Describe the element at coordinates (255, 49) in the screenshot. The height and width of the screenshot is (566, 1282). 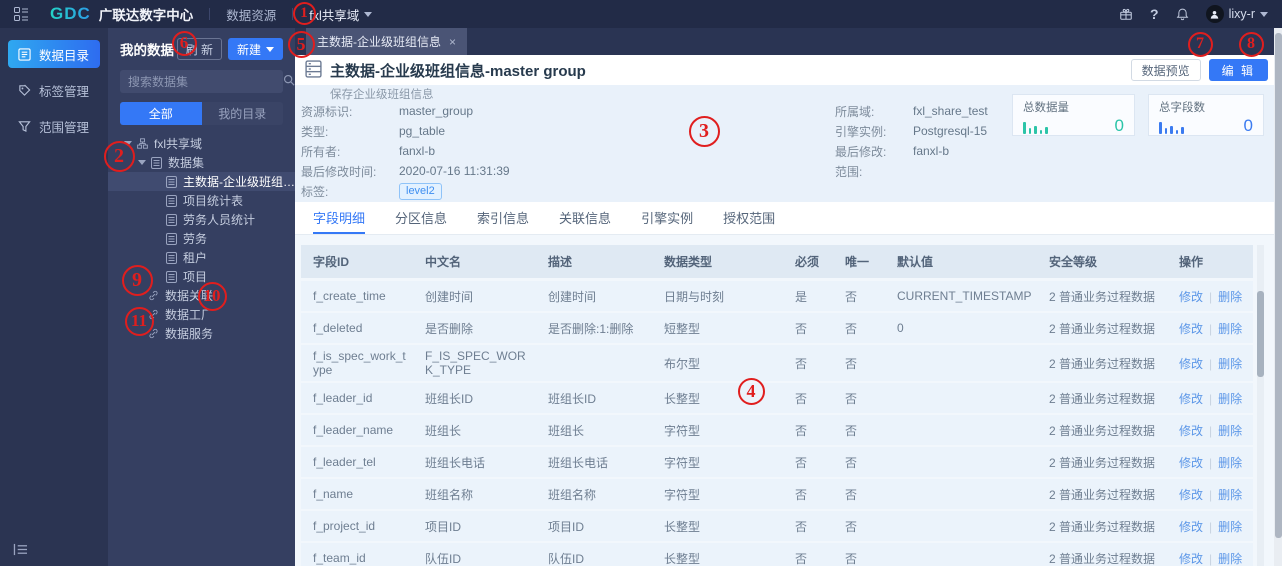
I see `create-button: 新建` at that location.